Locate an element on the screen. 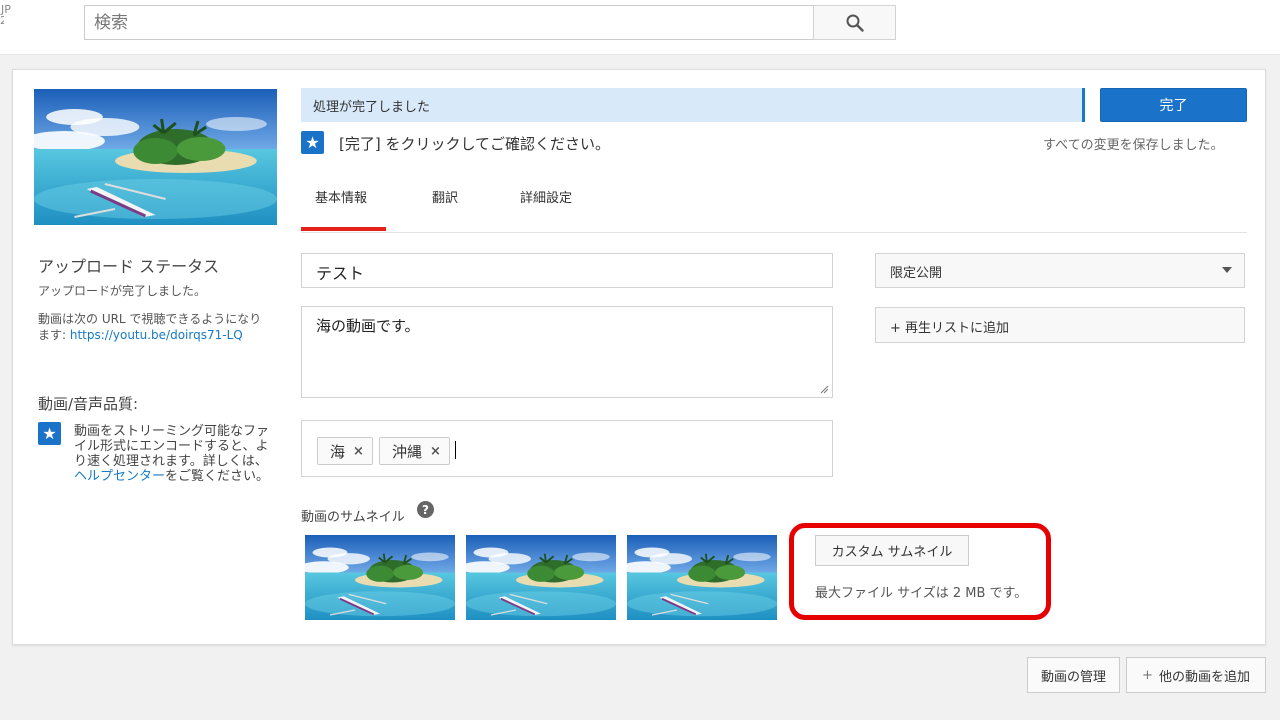 This screenshot has width=1280, height=720. thumbnail-label: 動画のサムネイル is located at coordinates (353, 517).